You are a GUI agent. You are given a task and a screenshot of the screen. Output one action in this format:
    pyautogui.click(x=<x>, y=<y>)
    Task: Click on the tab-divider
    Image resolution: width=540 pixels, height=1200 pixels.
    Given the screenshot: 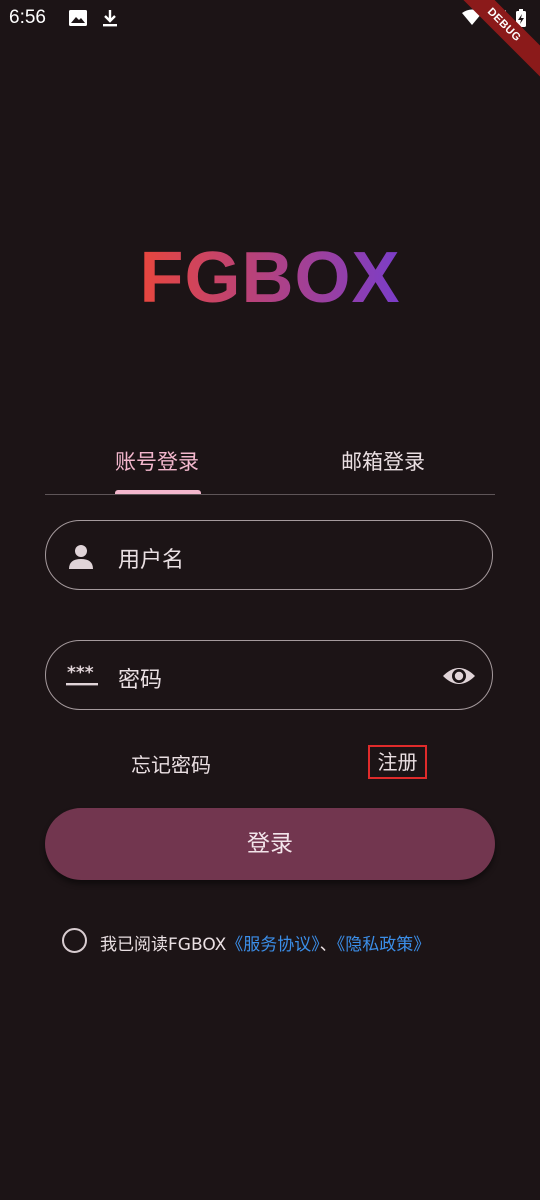 What is the action you would take?
    pyautogui.click(x=270, y=494)
    